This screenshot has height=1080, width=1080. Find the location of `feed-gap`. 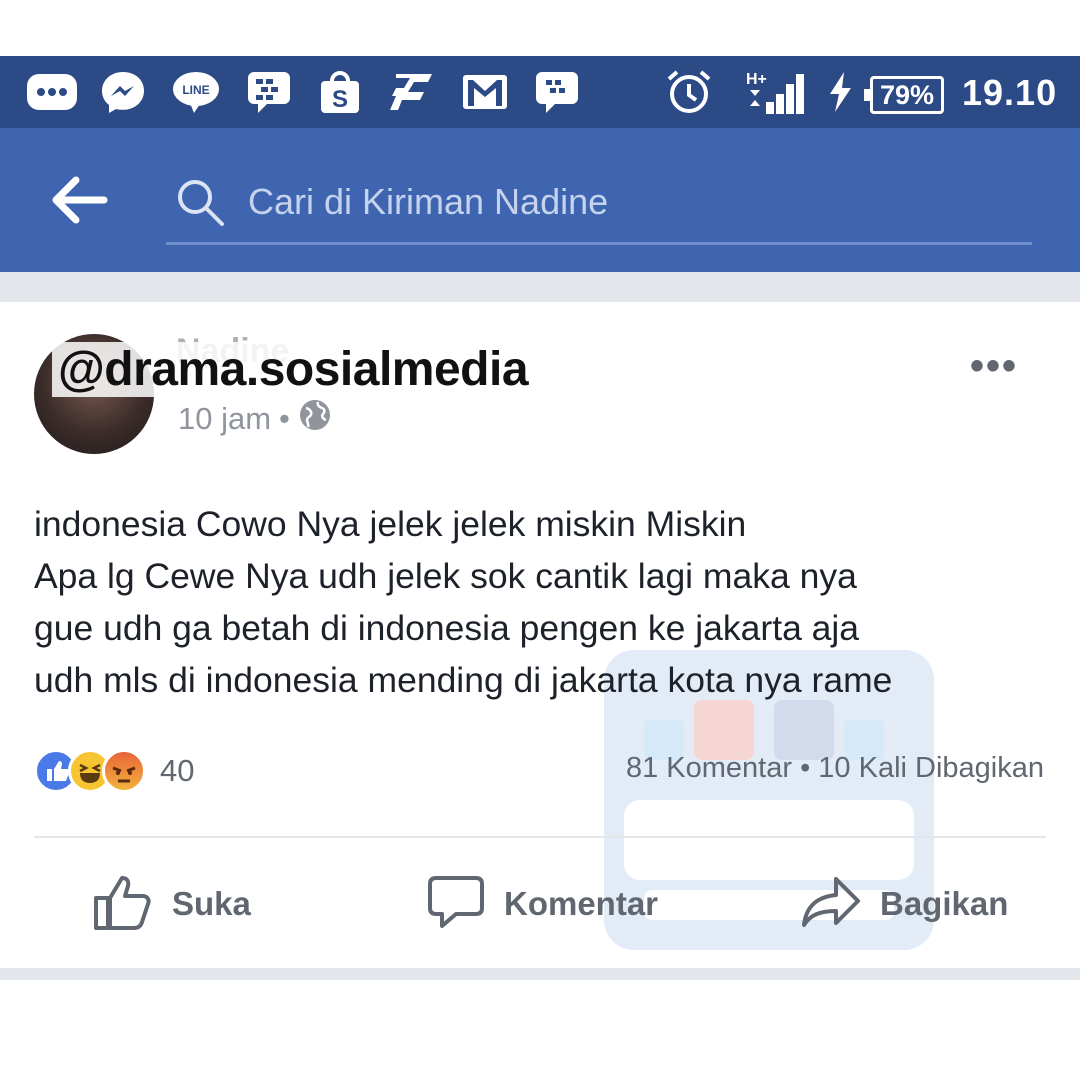

feed-gap is located at coordinates (540, 287).